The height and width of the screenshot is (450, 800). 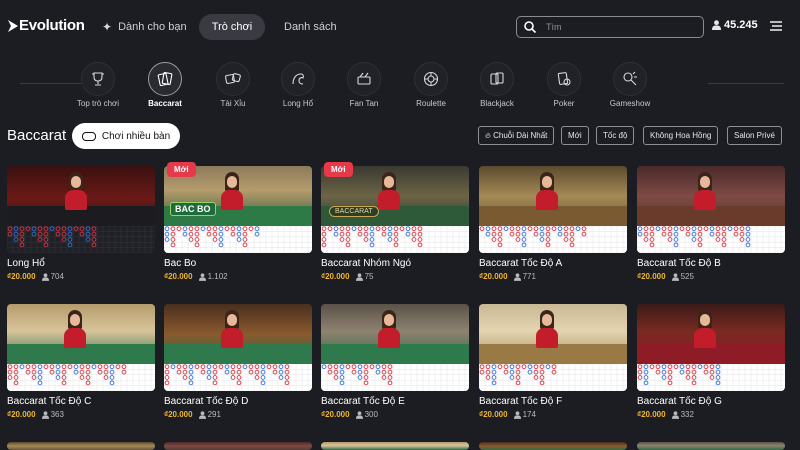 I want to click on game-card: Baccarat Tốc Độ E ₫20.000 300, so click(x=395, y=361).